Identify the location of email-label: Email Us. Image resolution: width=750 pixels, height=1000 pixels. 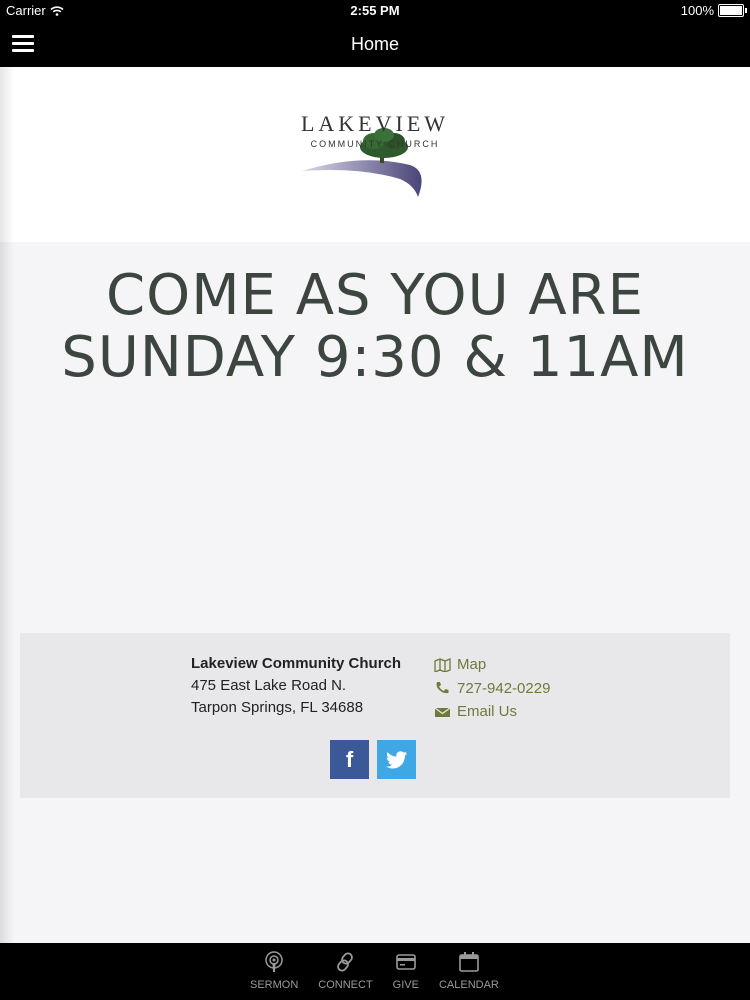
(487, 711).